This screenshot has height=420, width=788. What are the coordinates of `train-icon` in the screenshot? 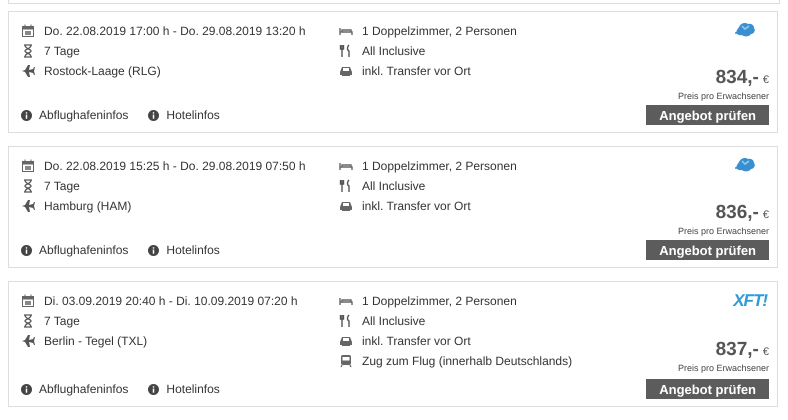 It's located at (346, 361).